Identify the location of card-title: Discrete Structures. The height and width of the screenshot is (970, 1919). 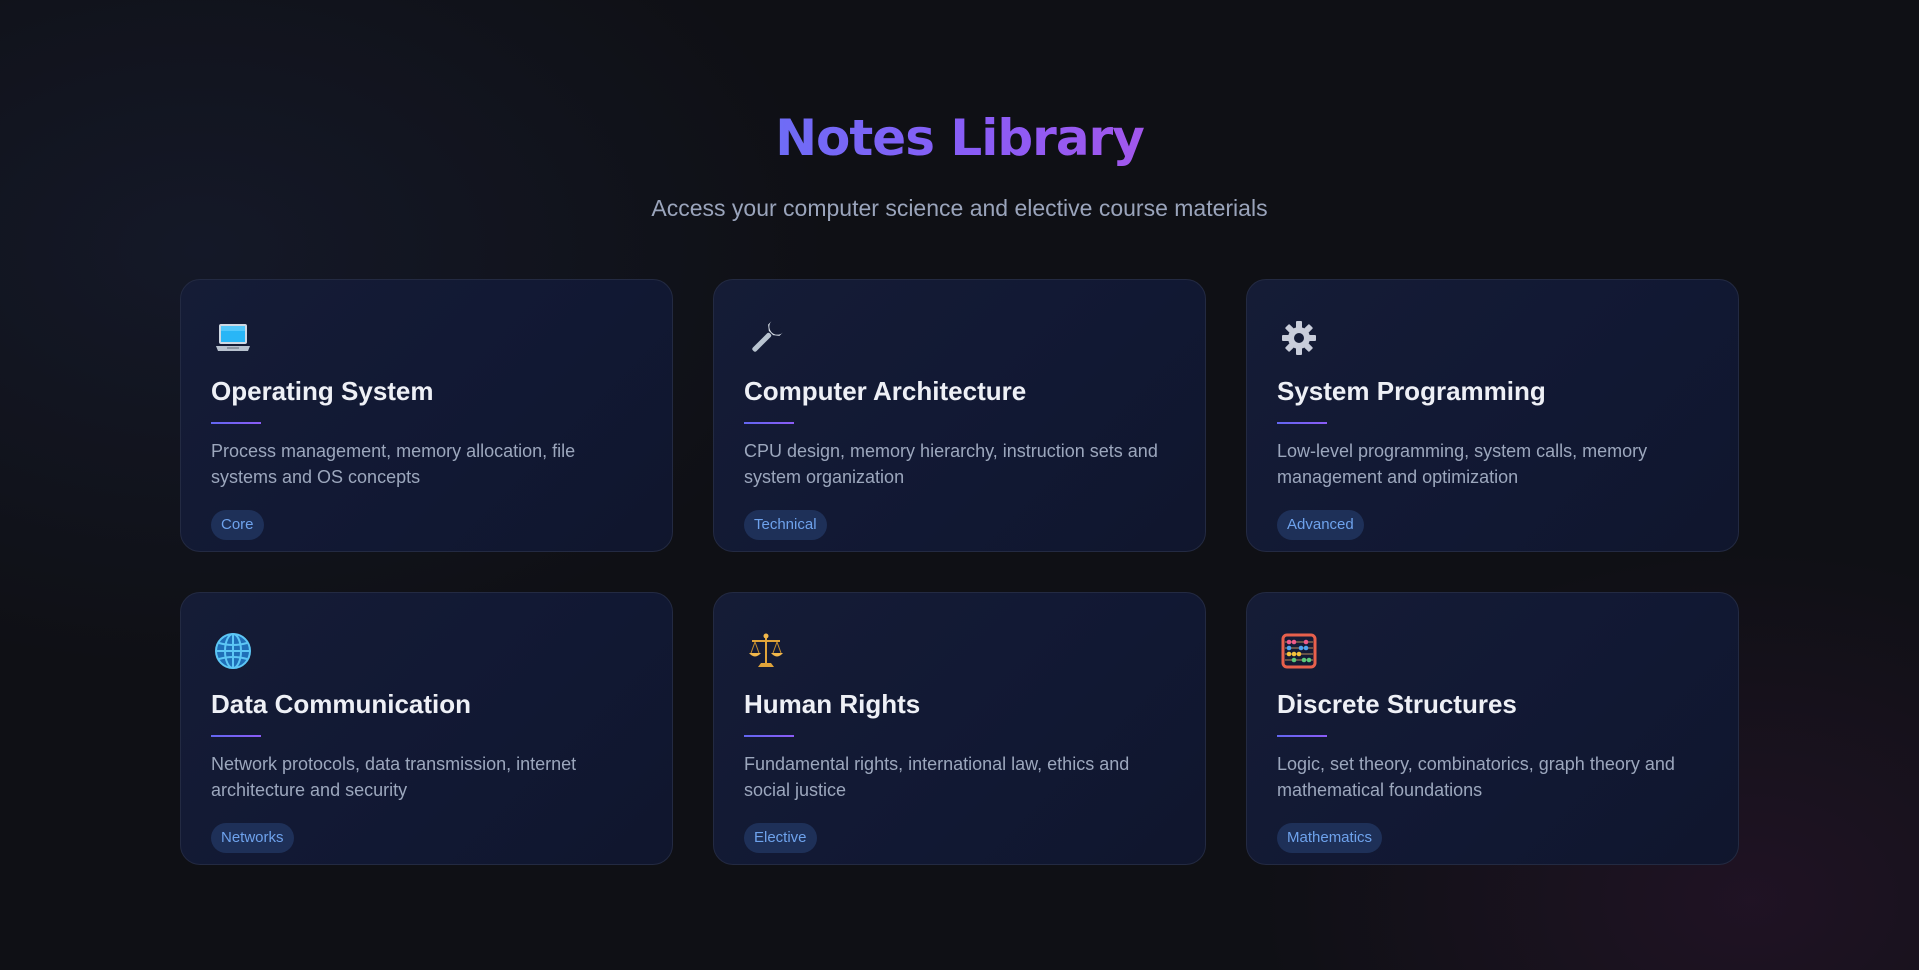
(1397, 704).